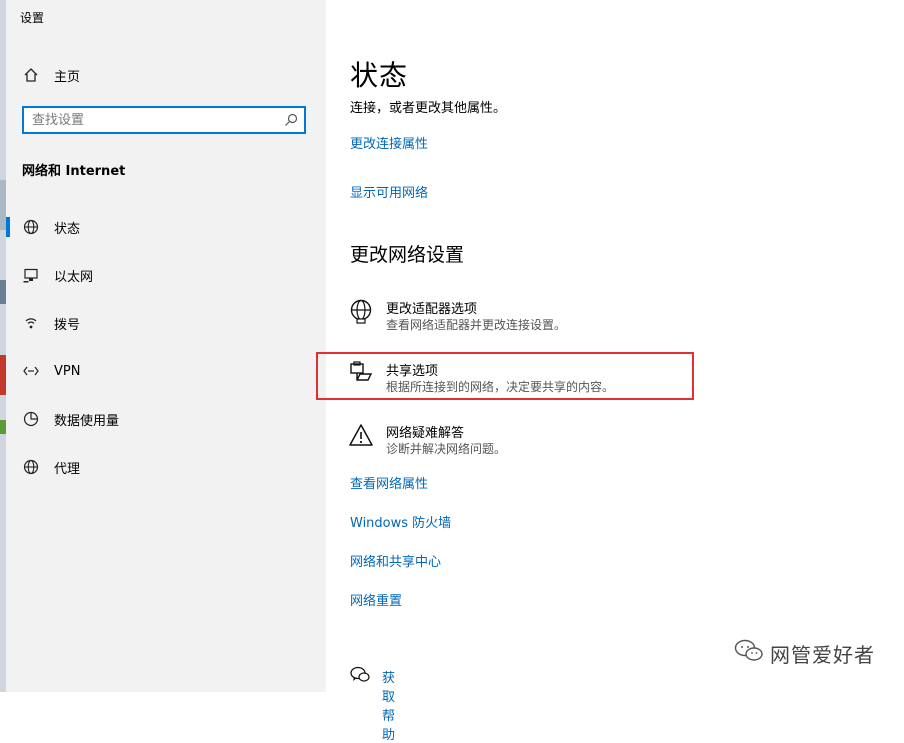  Describe the element at coordinates (67, 229) in the screenshot. I see `sidebar-item-label: 状态` at that location.